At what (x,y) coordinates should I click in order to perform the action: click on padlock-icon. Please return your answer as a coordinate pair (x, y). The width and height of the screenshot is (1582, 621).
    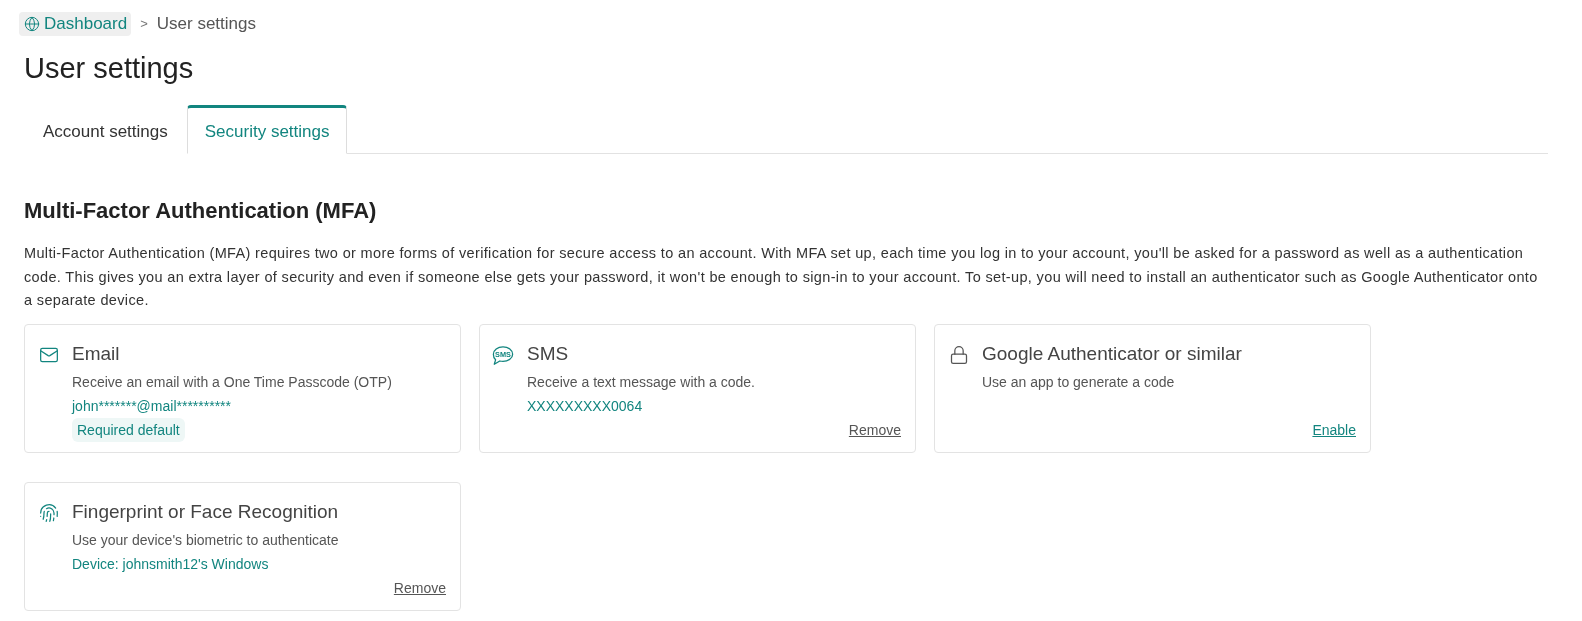
    Looking at the image, I should click on (959, 354).